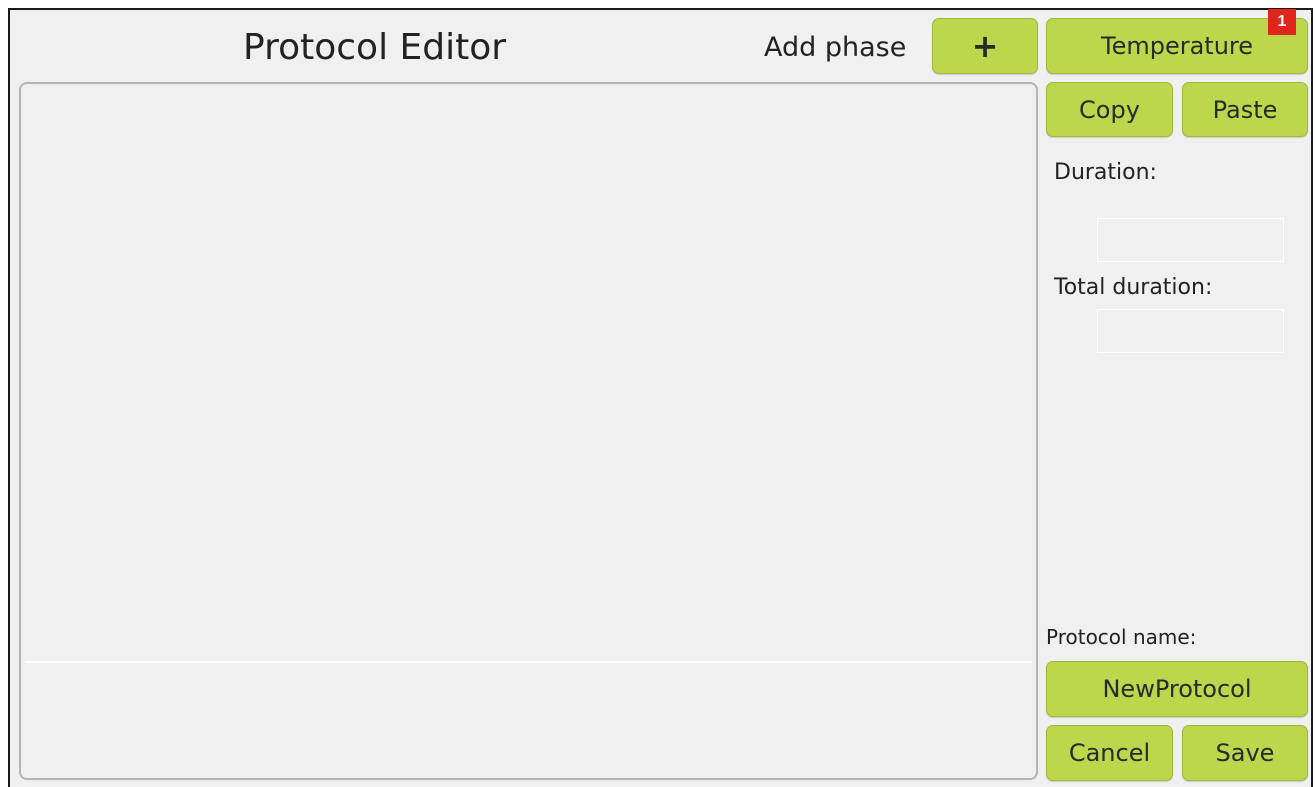 The width and height of the screenshot is (1315, 787). I want to click on protocol-name-label: Protocol name:, so click(1121, 637).